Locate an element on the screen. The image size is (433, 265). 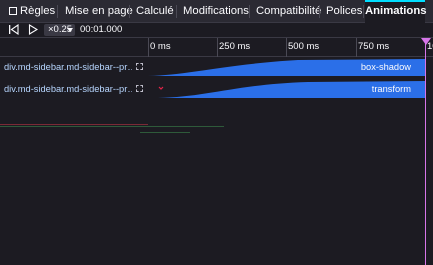
animation-name: box-shadow is located at coordinates (385, 67).